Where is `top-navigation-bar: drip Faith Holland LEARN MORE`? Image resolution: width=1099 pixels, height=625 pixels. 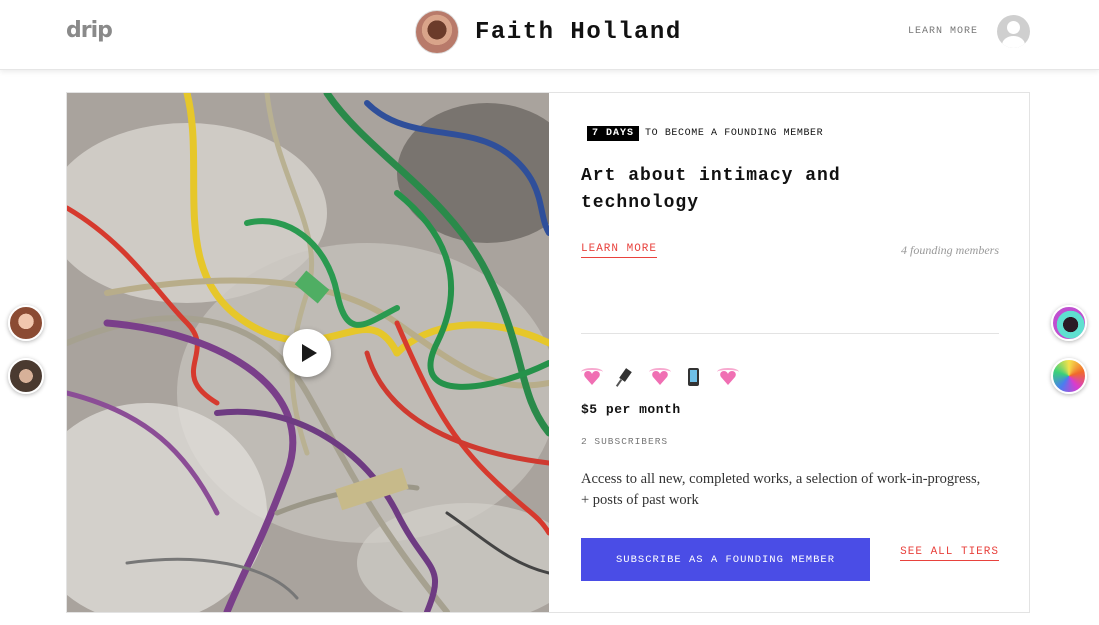
top-navigation-bar: drip Faith Holland LEARN MORE is located at coordinates (549, 35).